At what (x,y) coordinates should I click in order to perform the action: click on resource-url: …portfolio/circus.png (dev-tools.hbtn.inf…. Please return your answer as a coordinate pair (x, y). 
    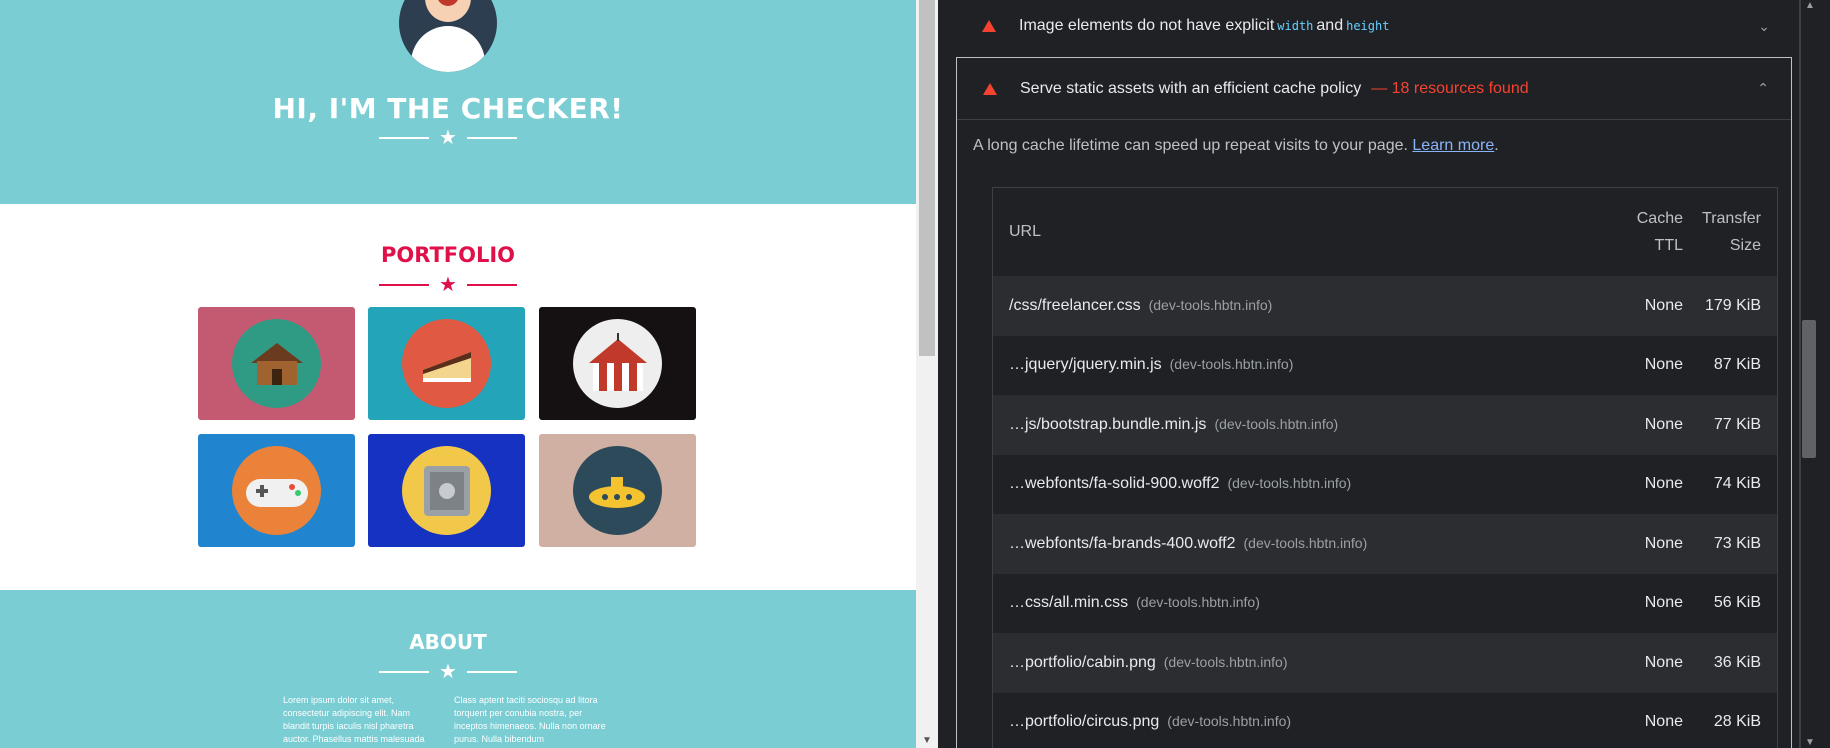
    Looking at the image, I should click on (1298, 722).